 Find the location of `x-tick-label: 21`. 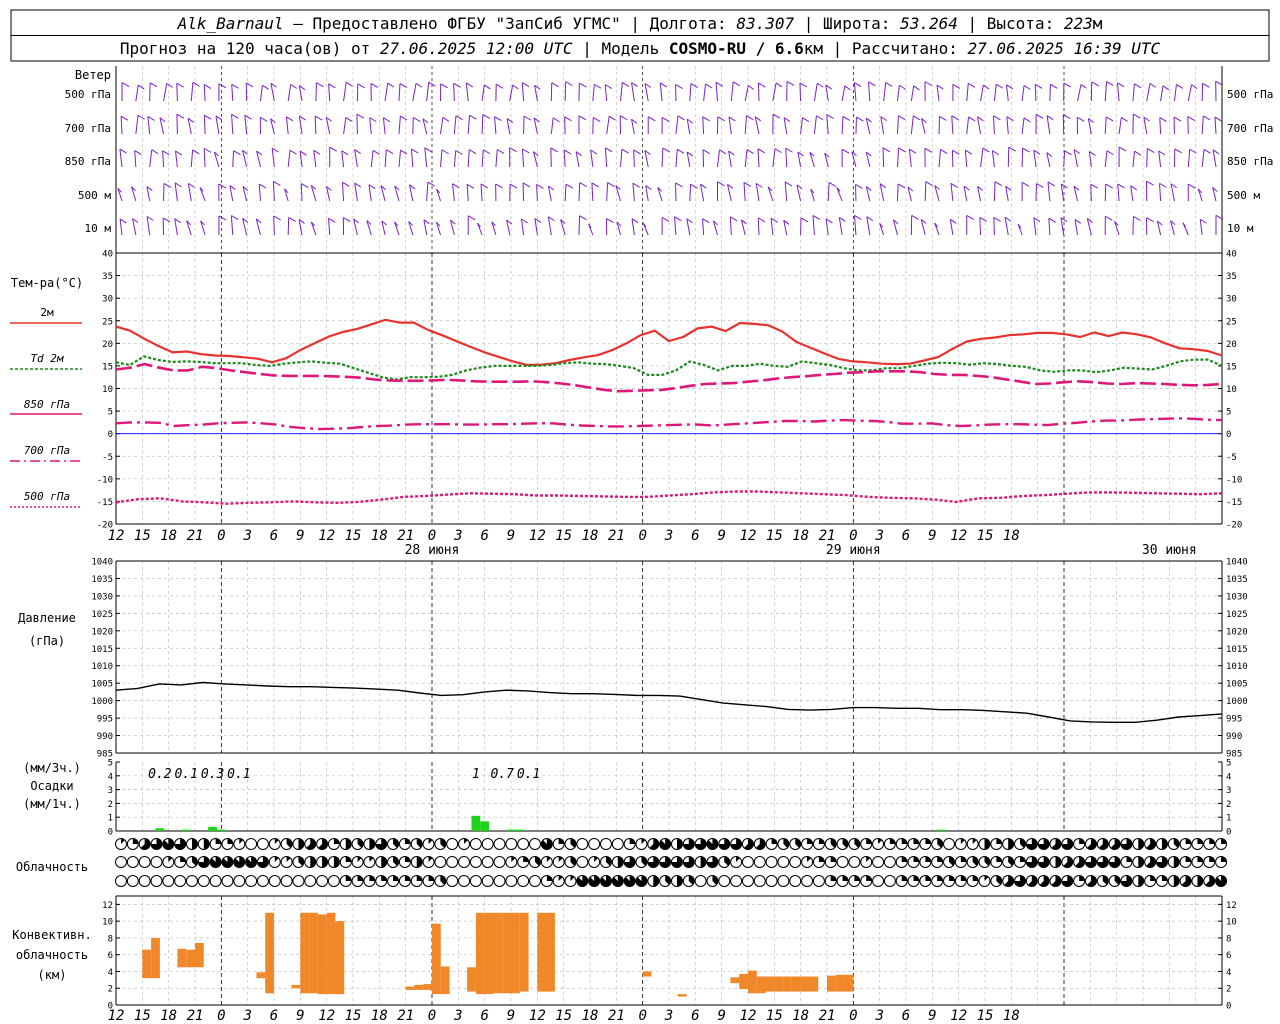

x-tick-label: 21 is located at coordinates (195, 536).